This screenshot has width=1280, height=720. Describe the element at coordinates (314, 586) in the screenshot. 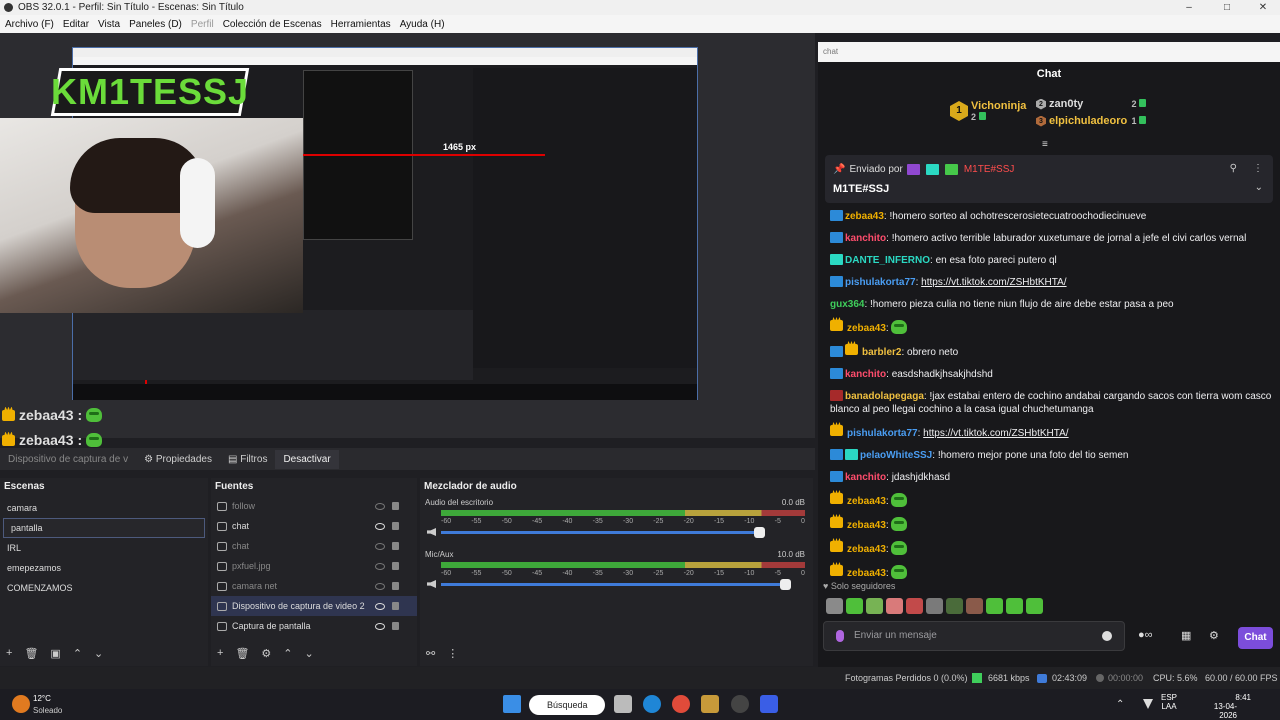

I see `source-item: camara net` at that location.